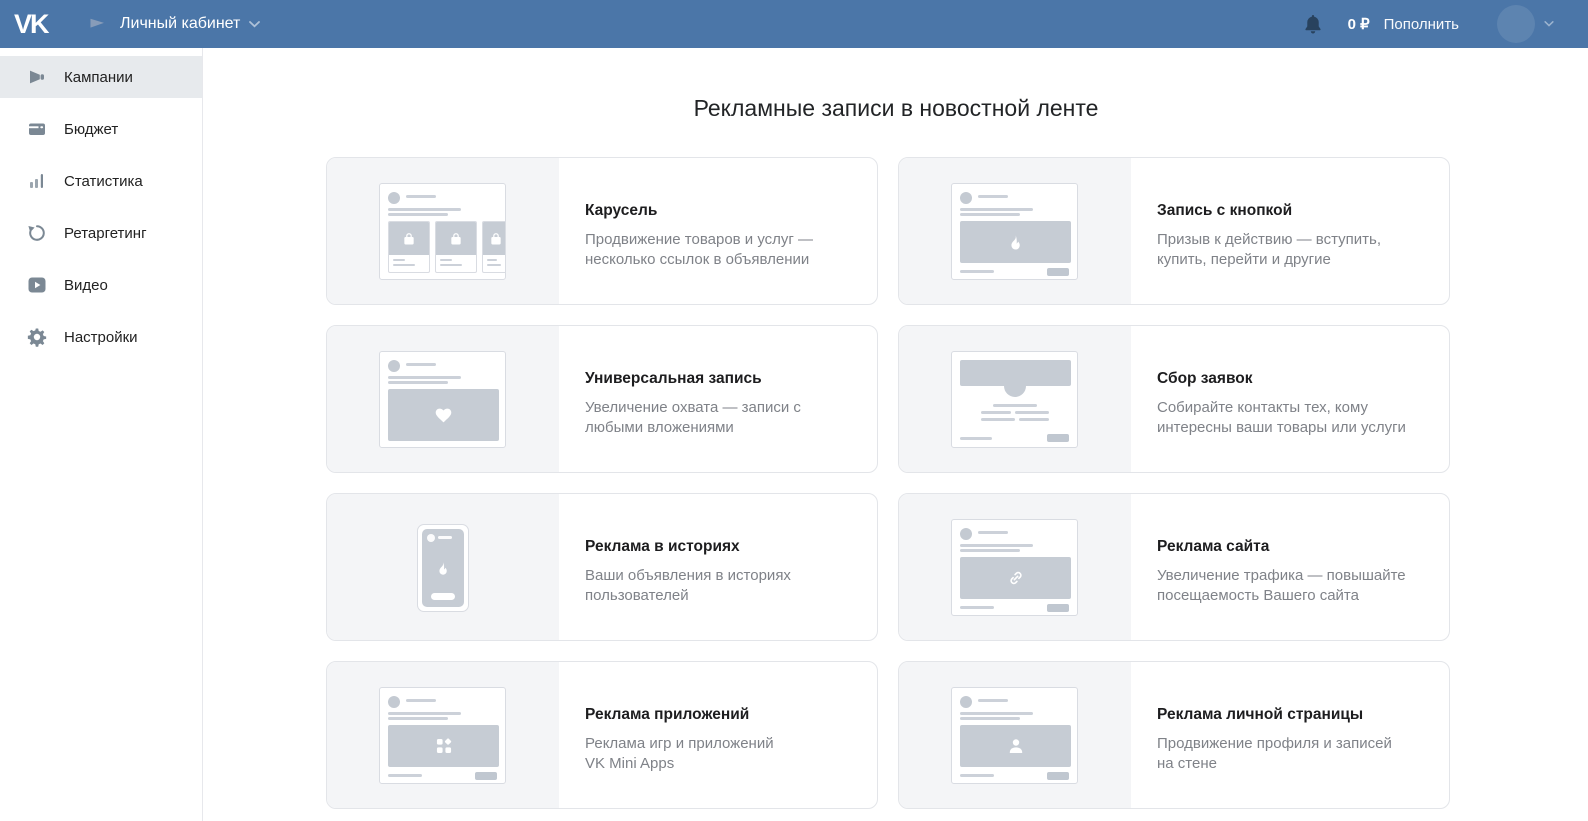 Image resolution: width=1588 pixels, height=821 pixels. What do you see at coordinates (1358, 24) in the screenshot?
I see `balance-amount: 0 ₽` at bounding box center [1358, 24].